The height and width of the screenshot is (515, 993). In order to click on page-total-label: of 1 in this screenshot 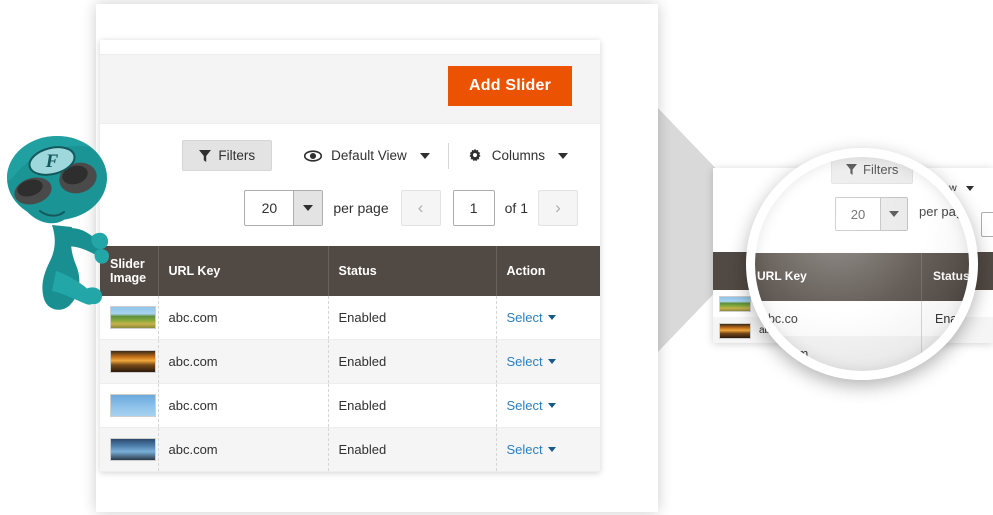, I will do `click(516, 208)`.